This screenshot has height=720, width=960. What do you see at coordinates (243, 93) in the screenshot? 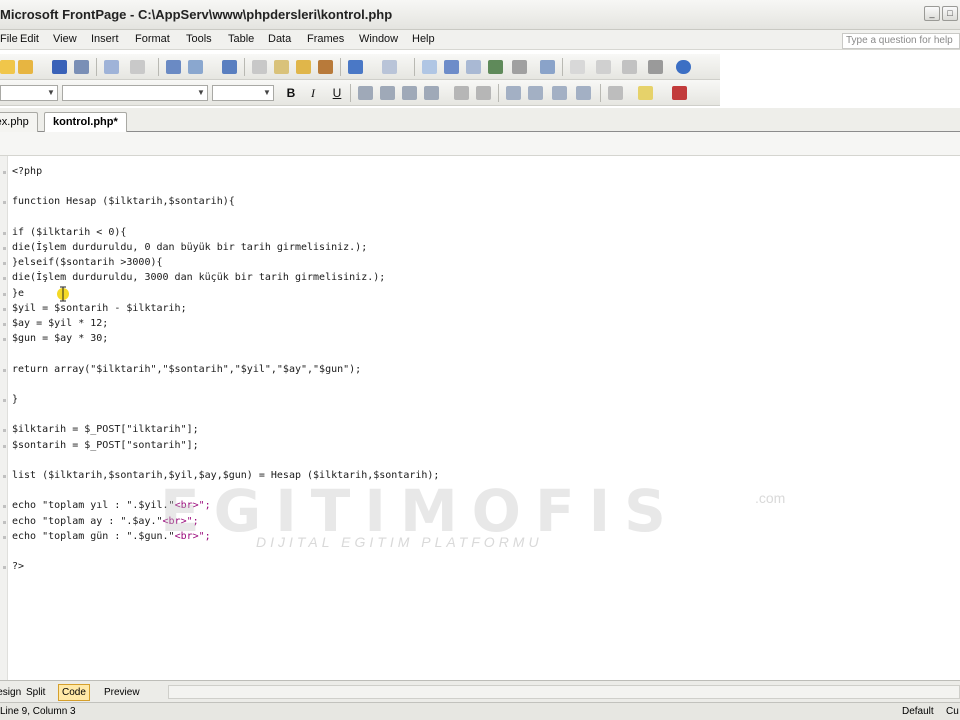
I see `font-size-dropdown: ▼` at bounding box center [243, 93].